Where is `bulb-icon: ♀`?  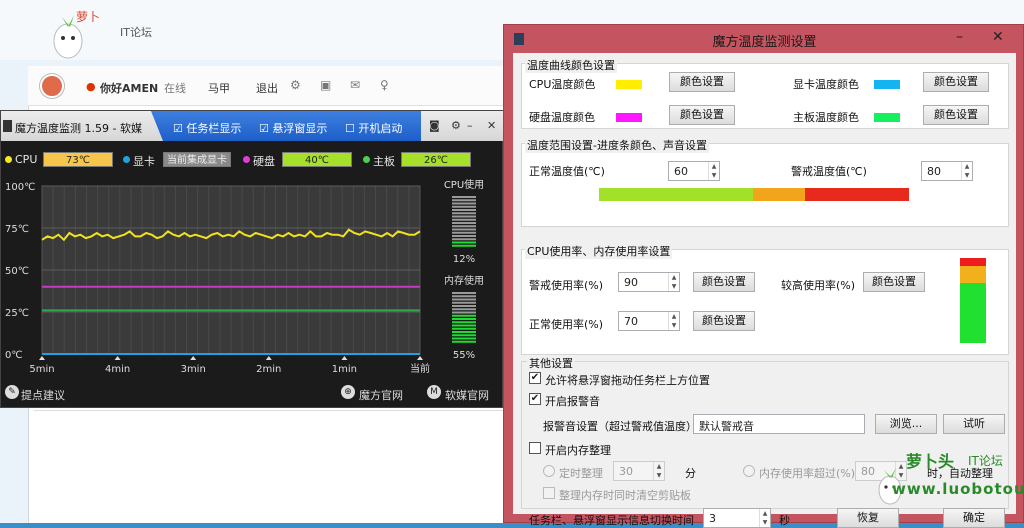 bulb-icon: ♀ is located at coordinates (387, 85).